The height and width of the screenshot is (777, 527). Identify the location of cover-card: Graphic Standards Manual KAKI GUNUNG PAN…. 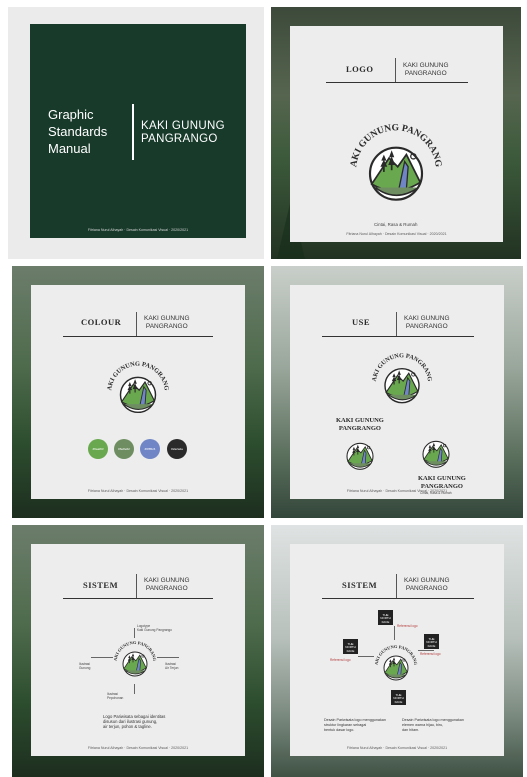
(138, 131).